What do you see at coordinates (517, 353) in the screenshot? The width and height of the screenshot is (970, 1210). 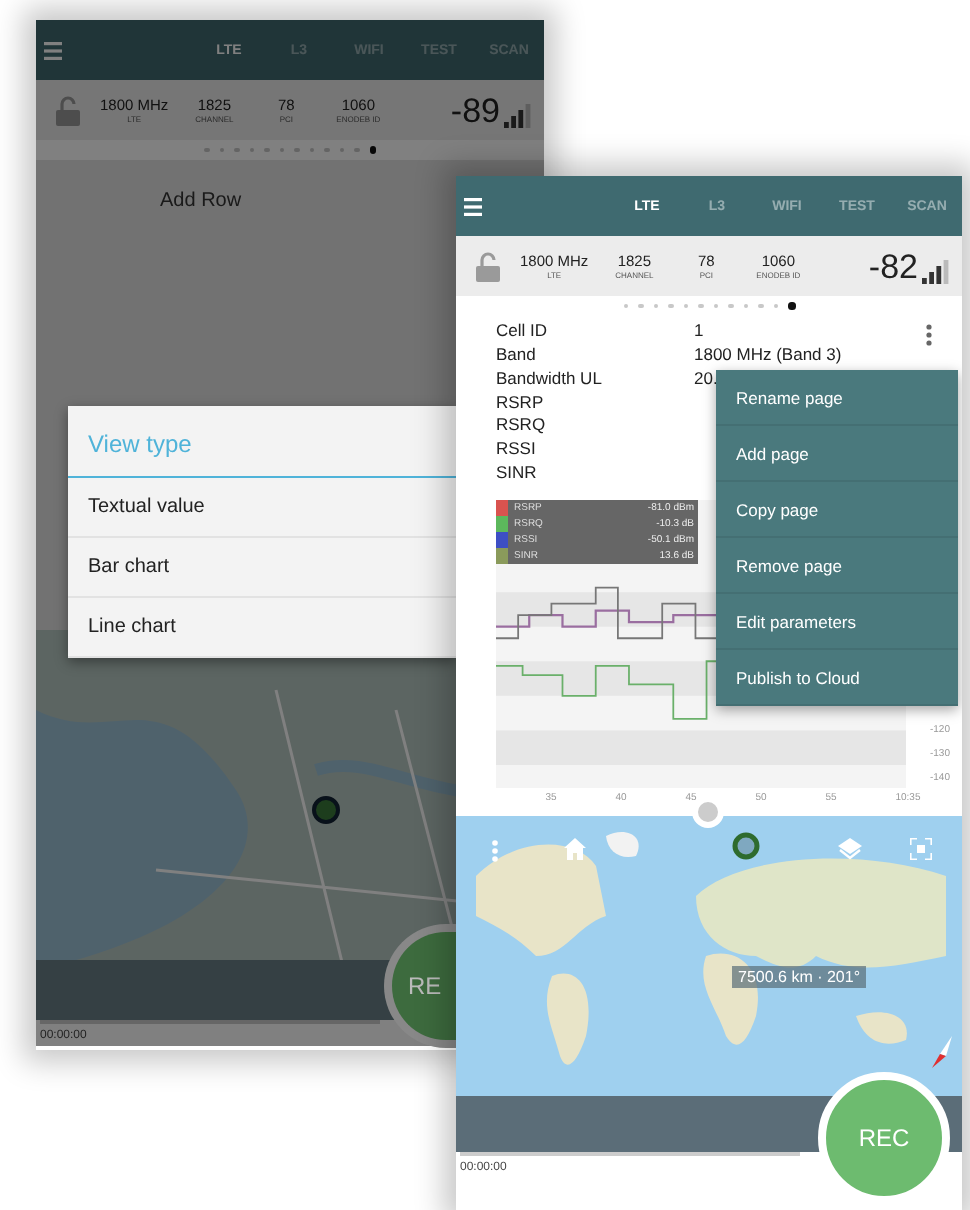 I see `parameter-label: Band` at bounding box center [517, 353].